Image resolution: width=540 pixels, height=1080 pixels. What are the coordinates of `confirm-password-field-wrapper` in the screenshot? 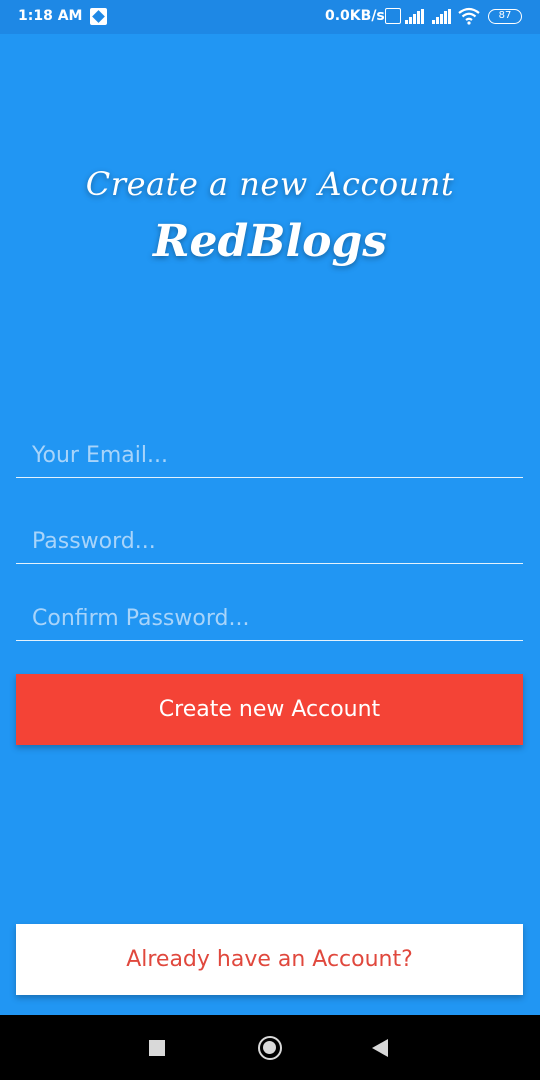 It's located at (269, 618).